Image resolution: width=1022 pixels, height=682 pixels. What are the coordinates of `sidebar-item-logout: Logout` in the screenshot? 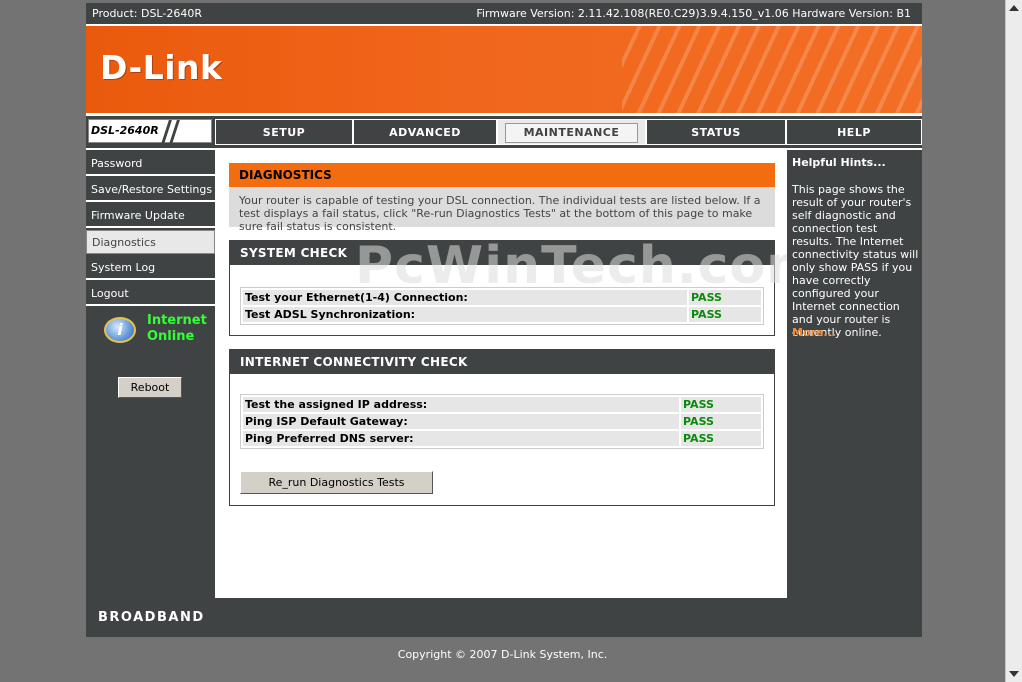 It's located at (150, 294).